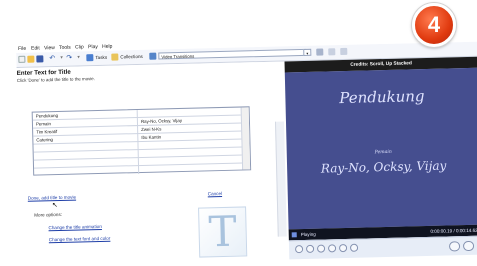 The image size is (477, 266). What do you see at coordinates (101, 58) in the screenshot?
I see `tasks-button: Tasks` at bounding box center [101, 58].